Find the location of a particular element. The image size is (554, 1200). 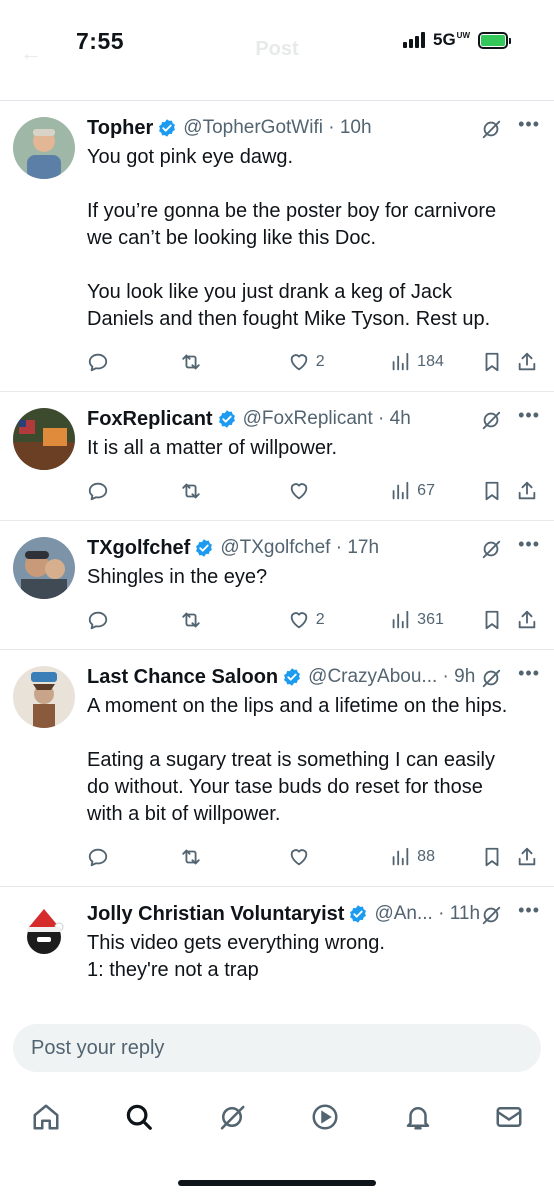

status-time: 7:55 is located at coordinates (100, 41).